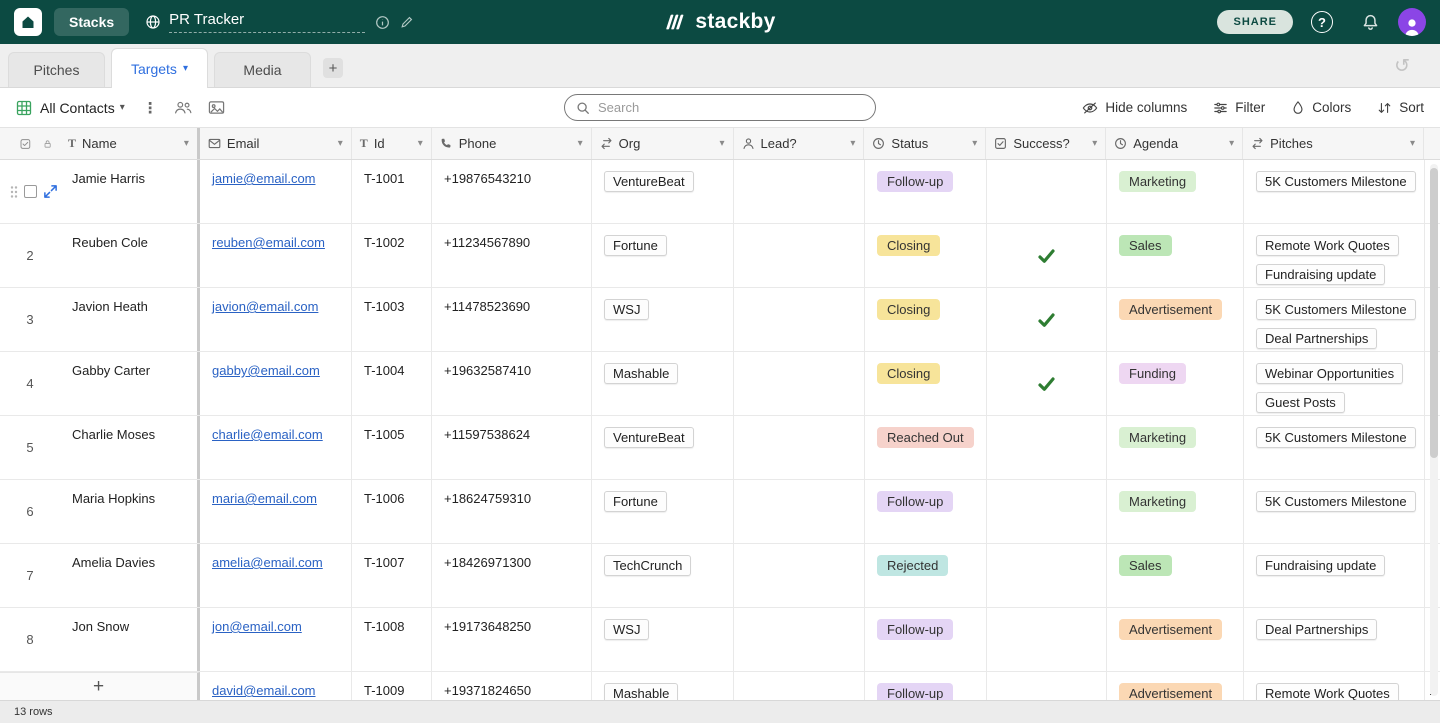 The width and height of the screenshot is (1440, 723). Describe the element at coordinates (1334, 255) in the screenshot. I see `cell-pitches: Remote Work Quotes Fundraising update` at that location.